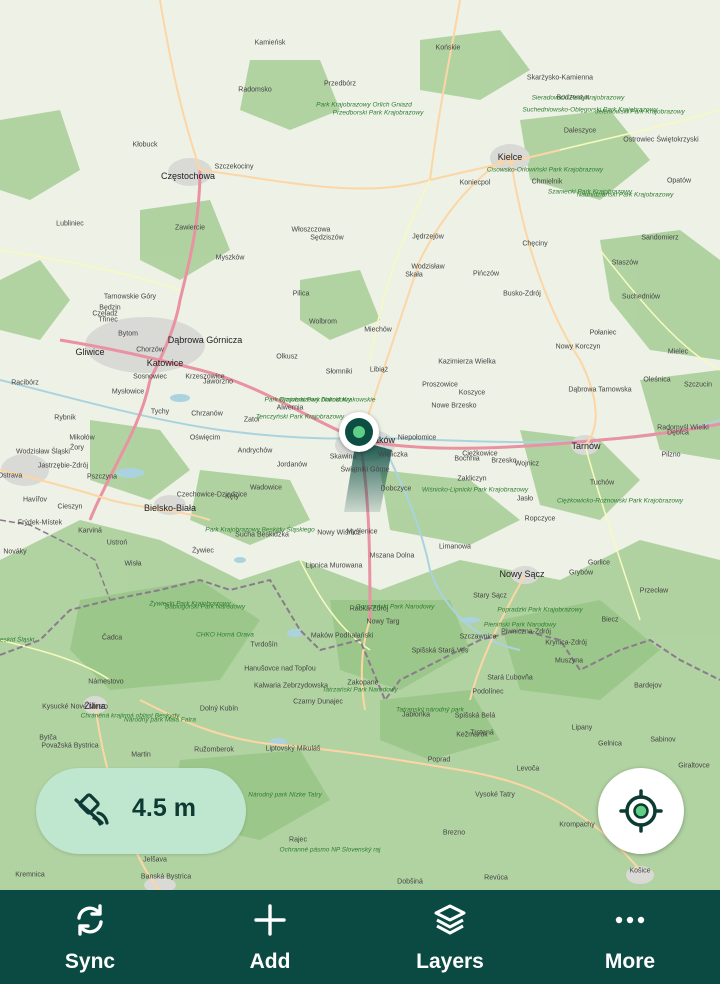 The width and height of the screenshot is (720, 984). I want to click on city-label: Alwernia, so click(290, 408).